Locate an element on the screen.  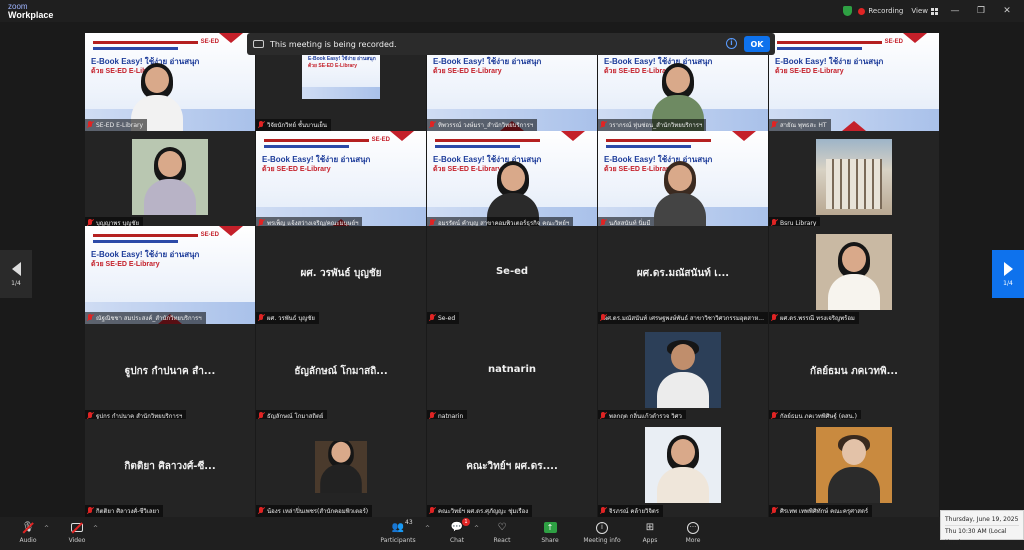
more-dots-icon: ··· is located at coordinates (693, 527).